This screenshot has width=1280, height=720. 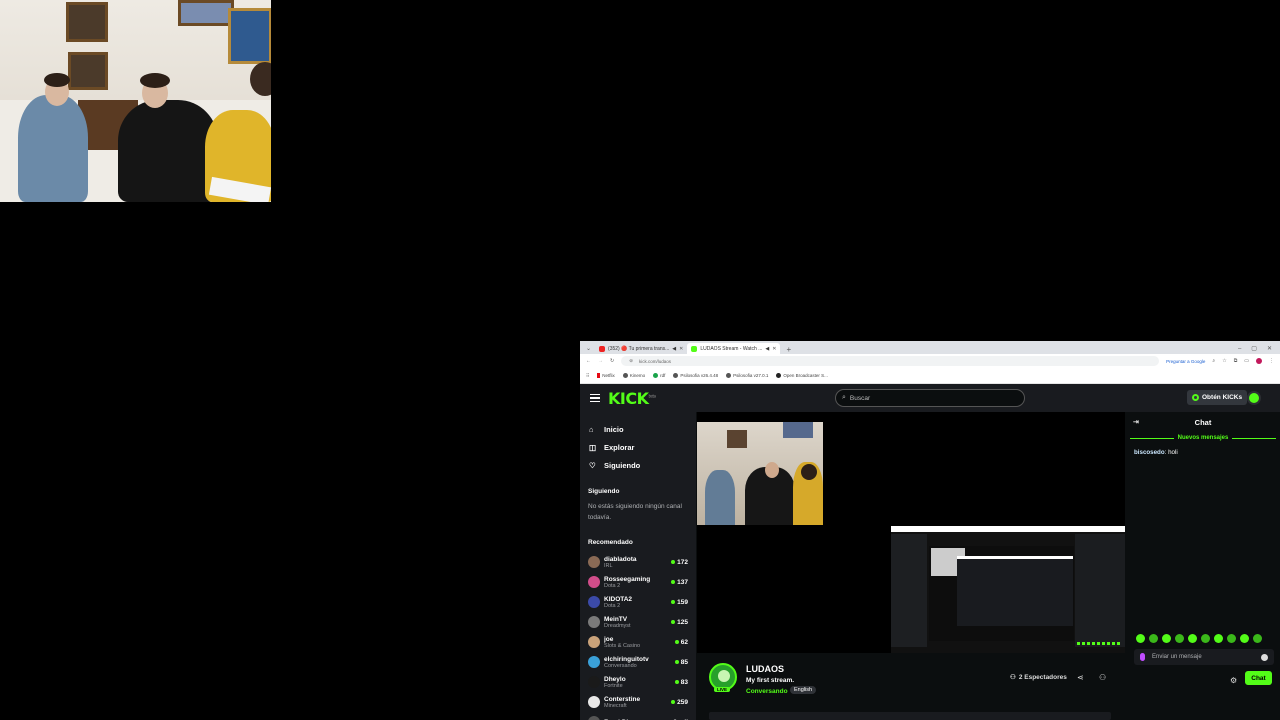 What do you see at coordinates (1258, 678) in the screenshot?
I see `send-chat-button: Chat` at bounding box center [1258, 678].